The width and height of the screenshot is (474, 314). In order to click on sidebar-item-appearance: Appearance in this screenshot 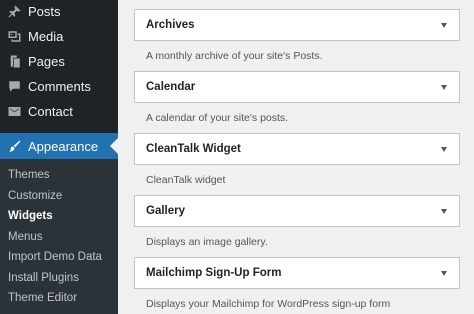, I will do `click(59, 146)`.